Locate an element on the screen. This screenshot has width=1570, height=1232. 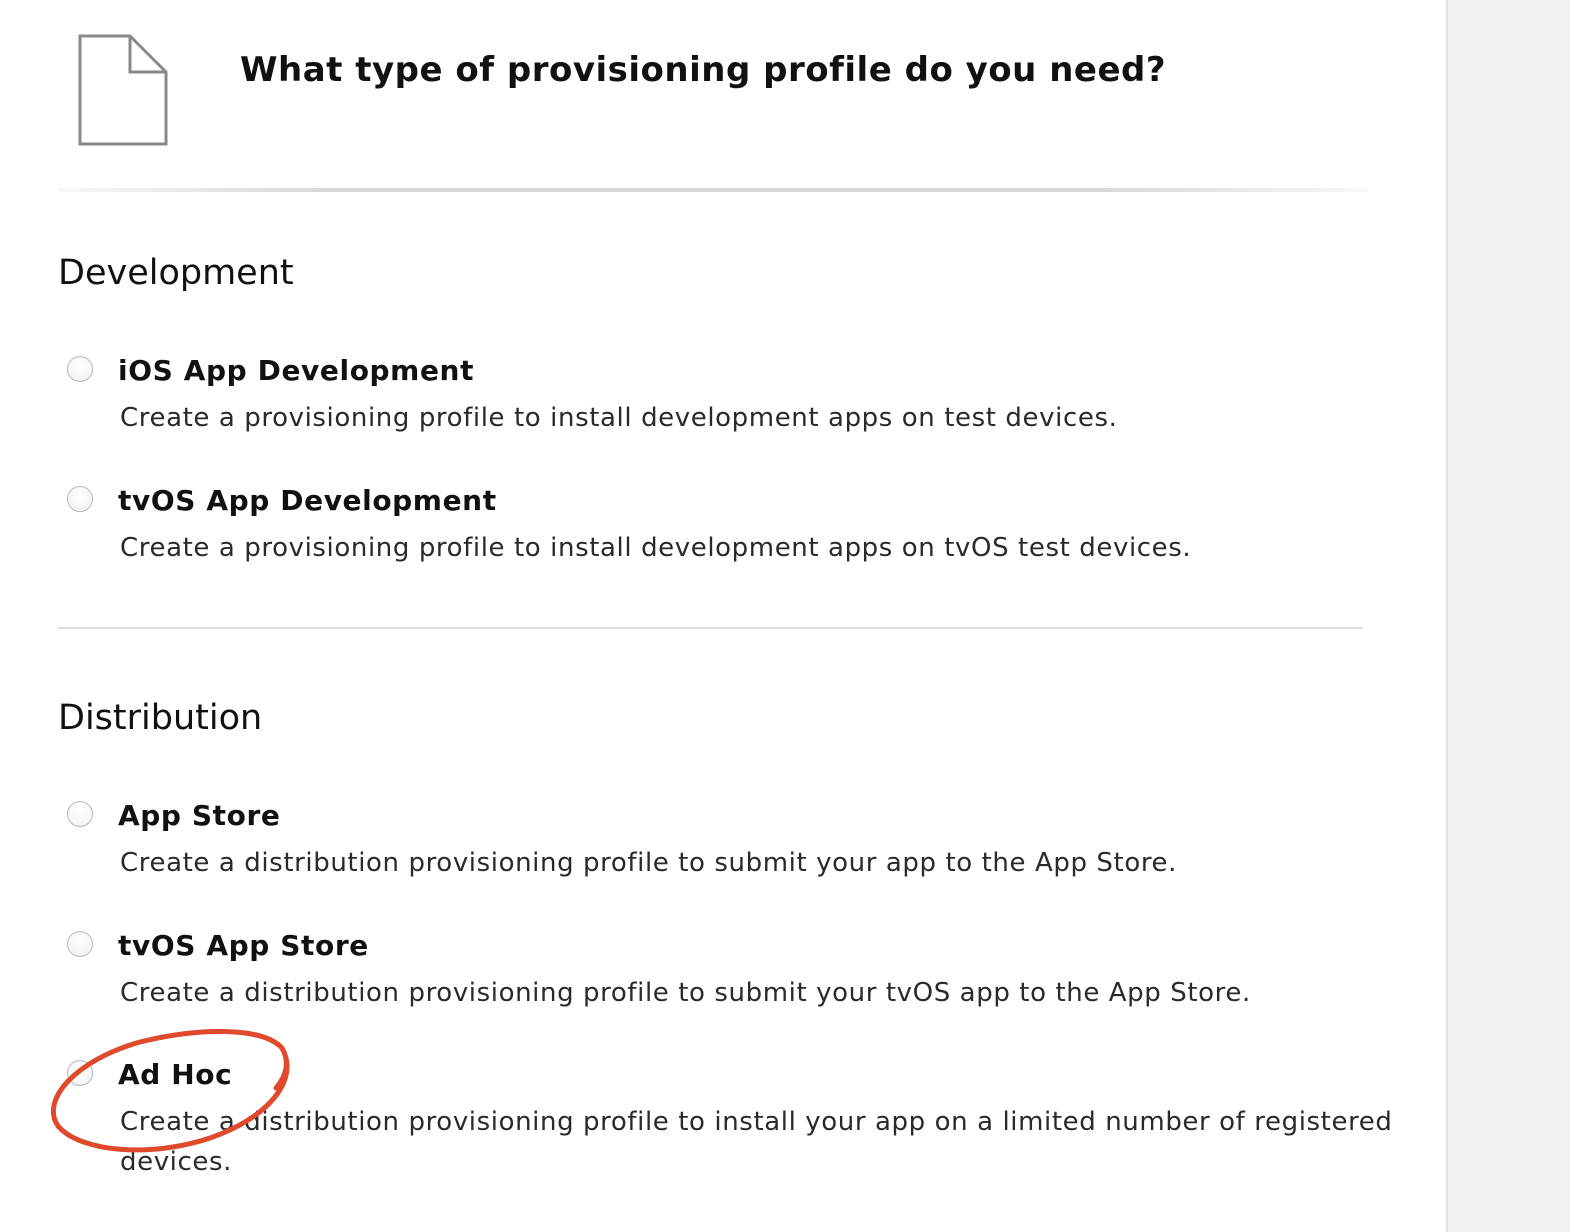
option-title: Ad Hoc is located at coordinates (175, 1074).